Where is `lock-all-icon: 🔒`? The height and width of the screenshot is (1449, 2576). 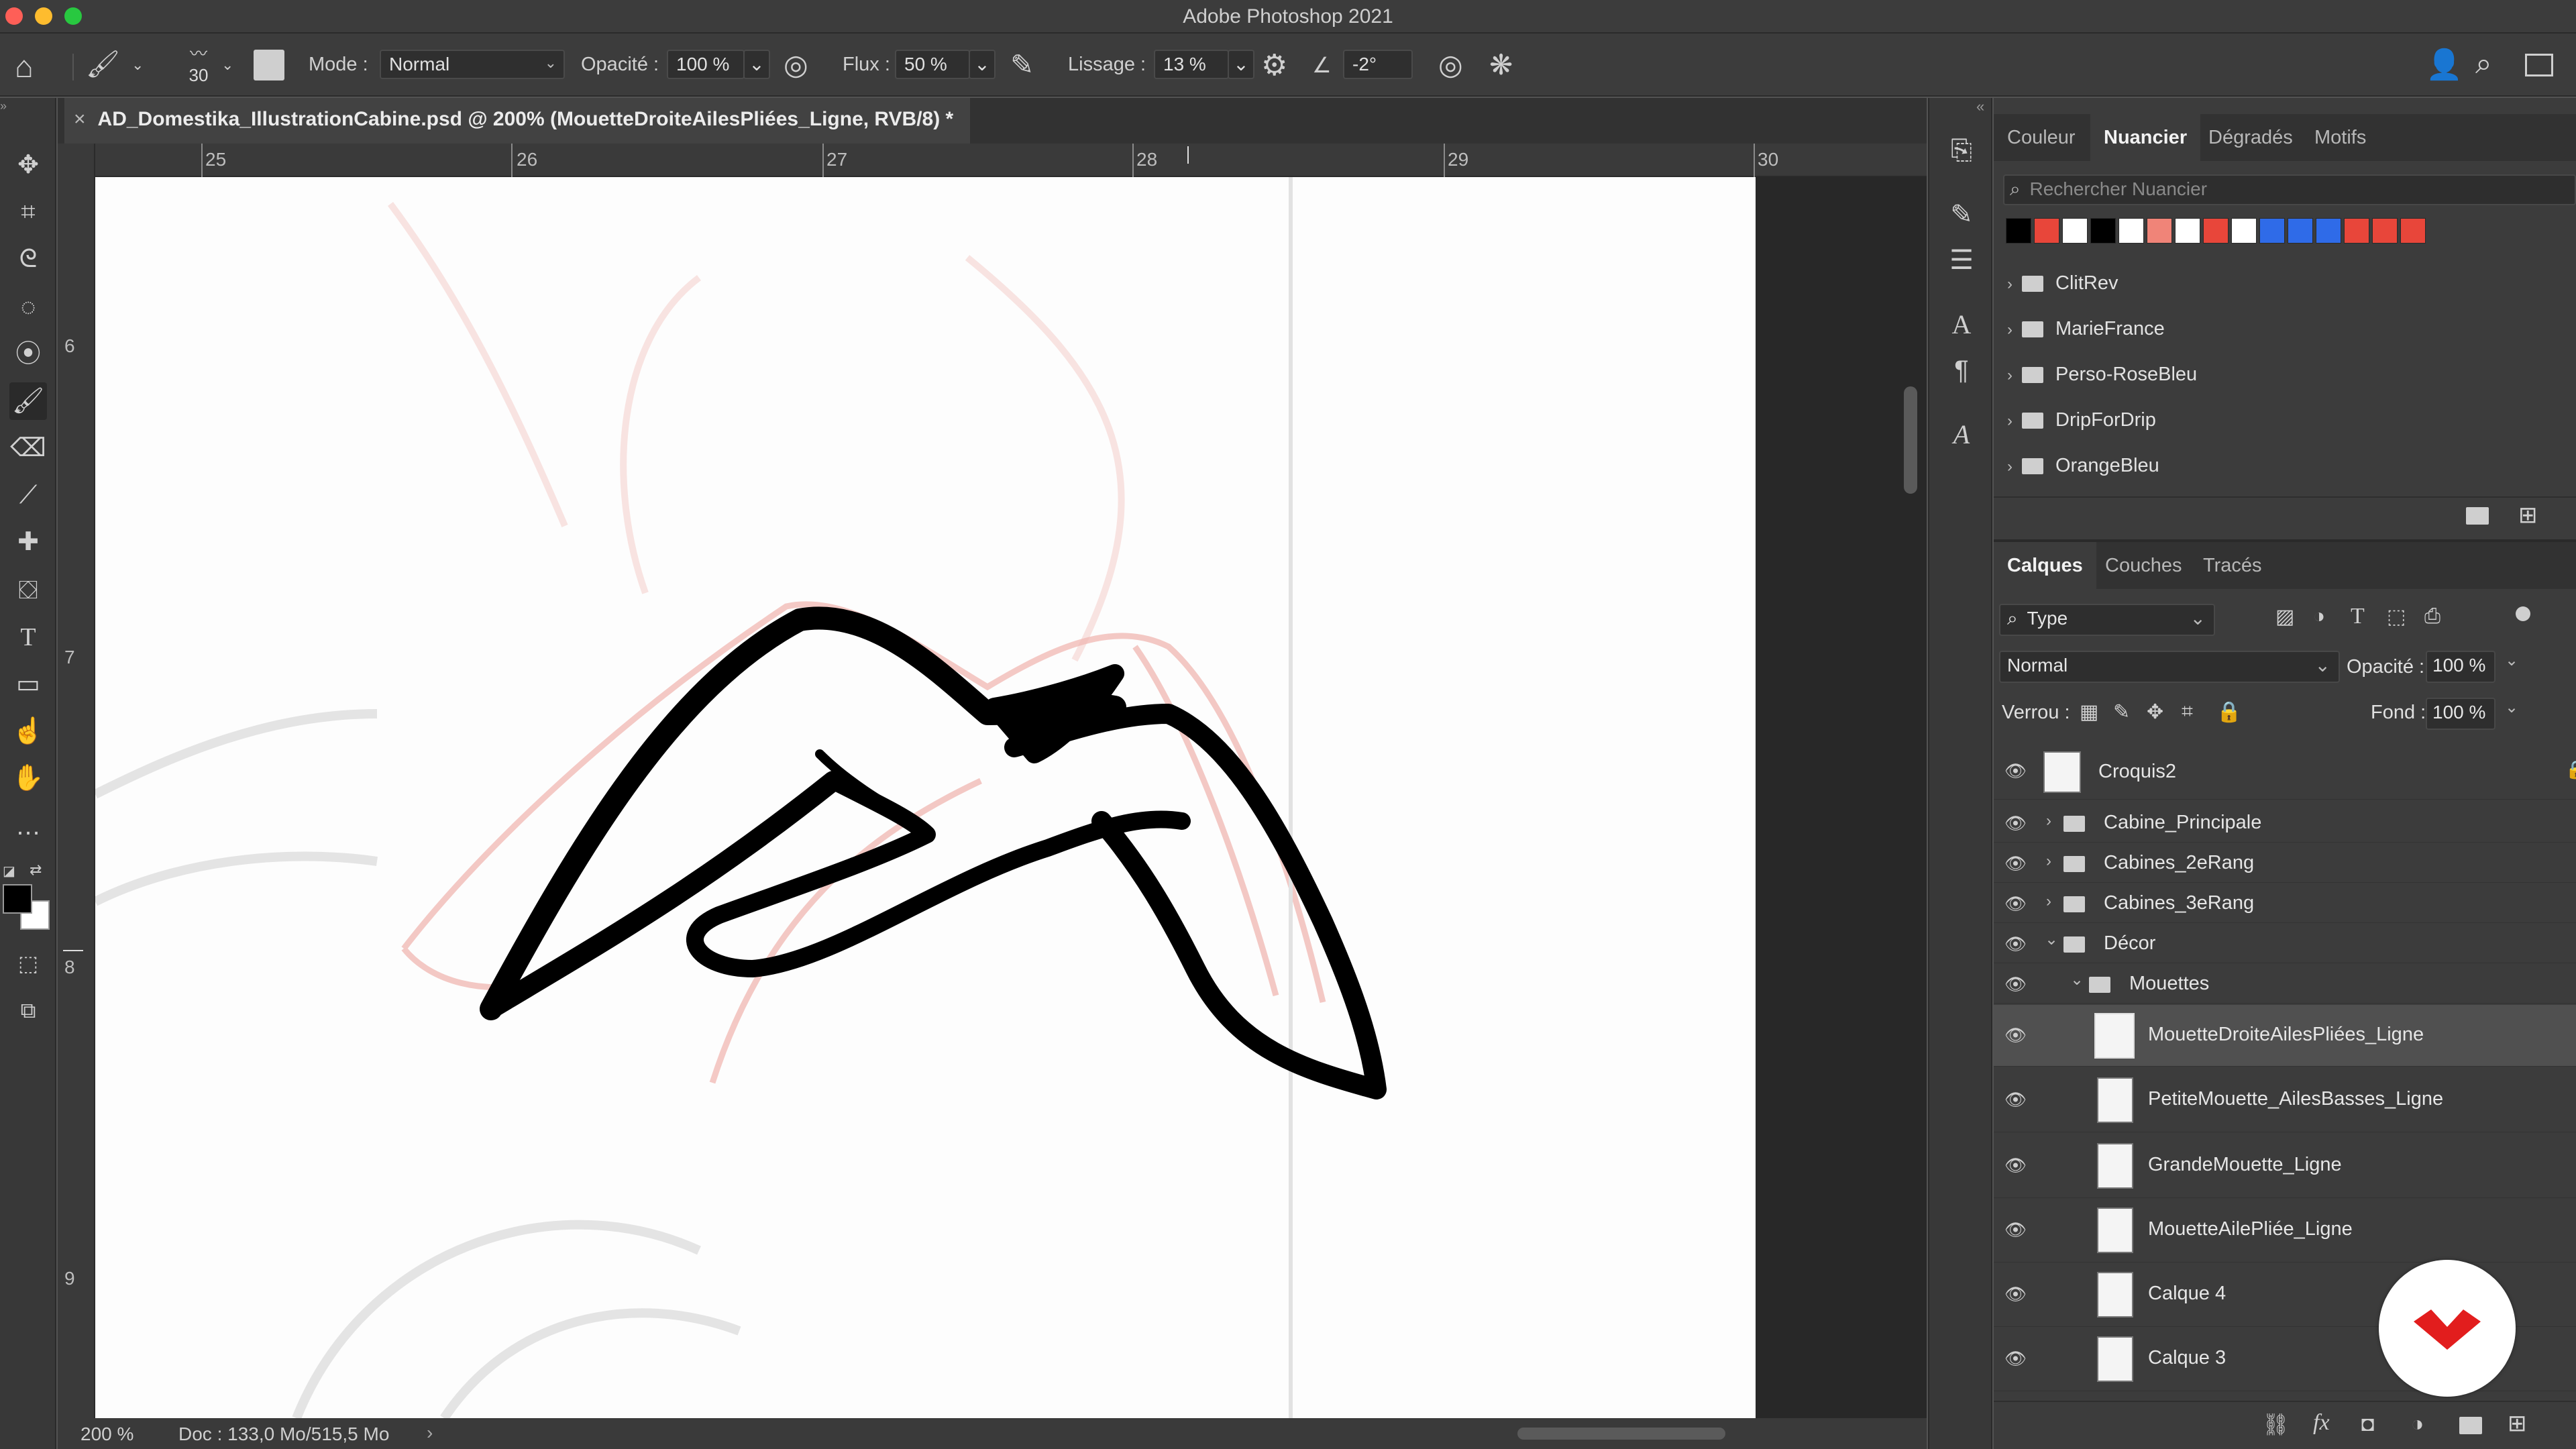 lock-all-icon: 🔒 is located at coordinates (2228, 712).